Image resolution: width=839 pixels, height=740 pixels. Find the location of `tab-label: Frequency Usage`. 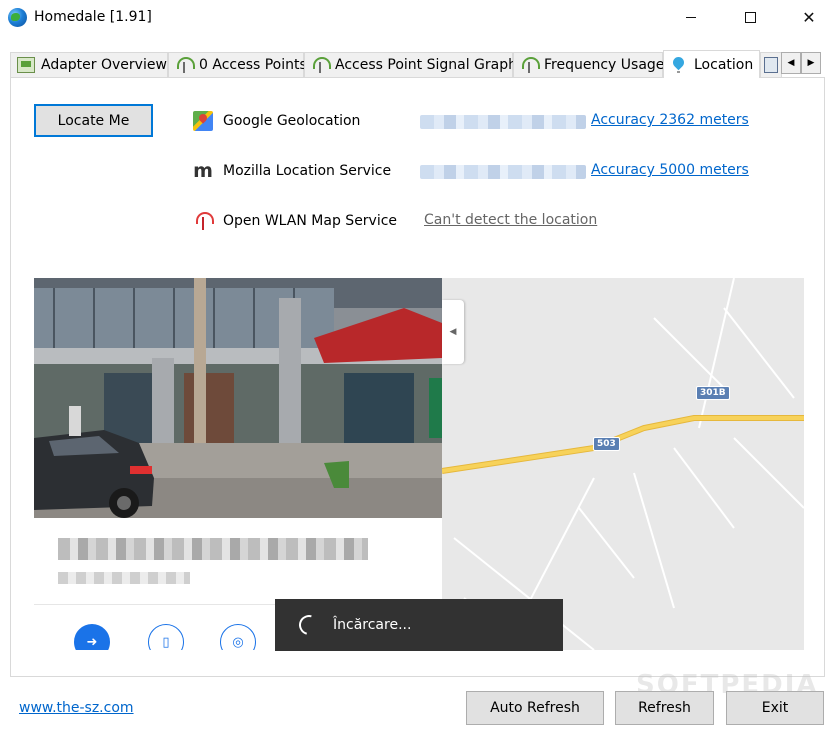

tab-label: Frequency Usage is located at coordinates (604, 65).